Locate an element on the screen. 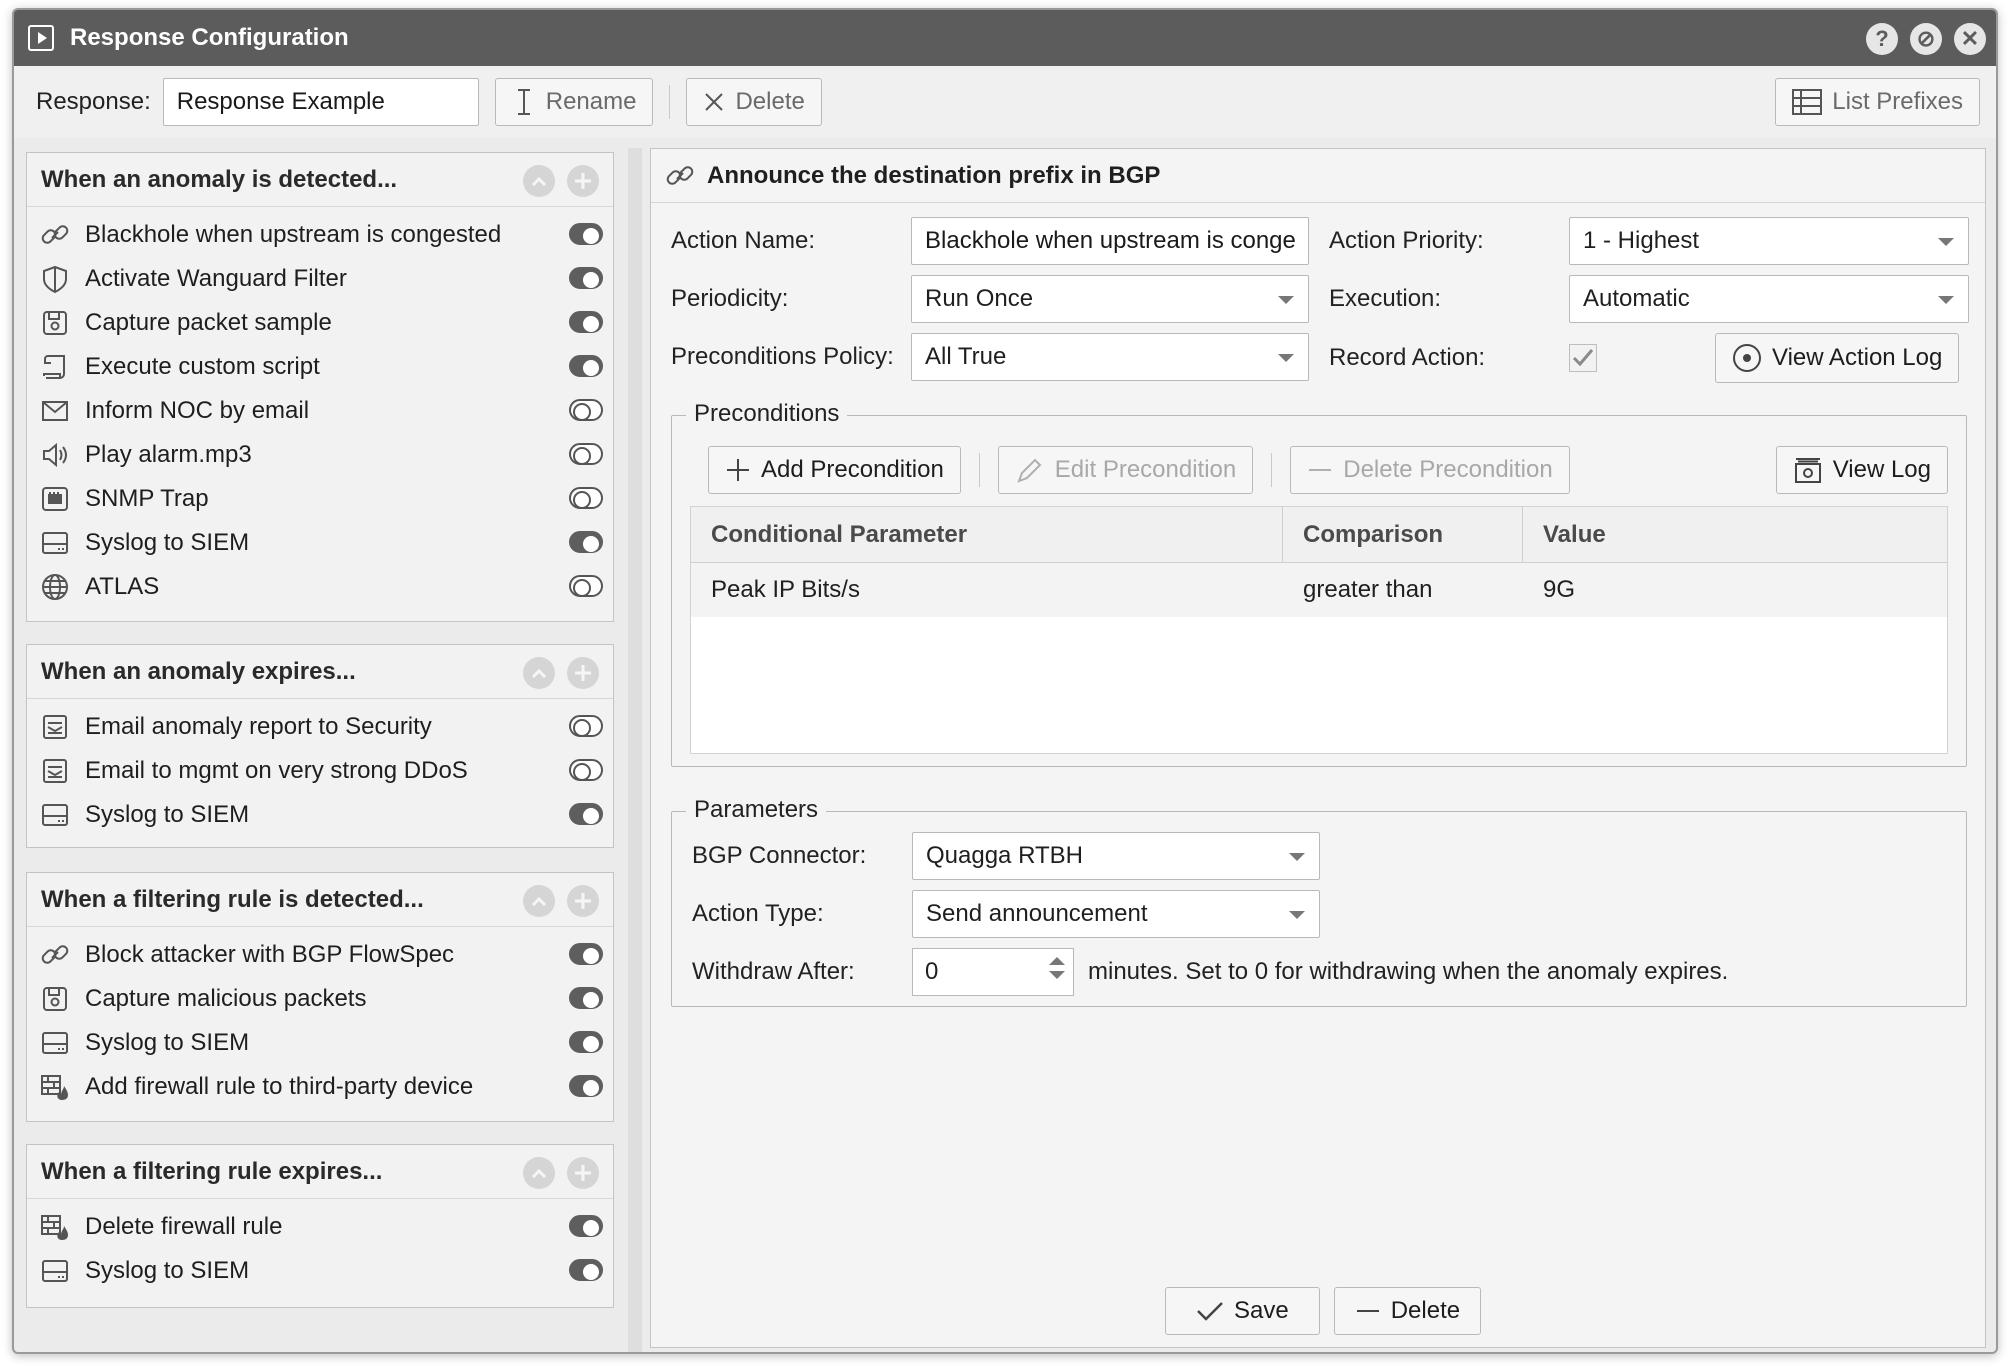  table-row: Peak IP Bits/s greater than 9G is located at coordinates (1319, 590).